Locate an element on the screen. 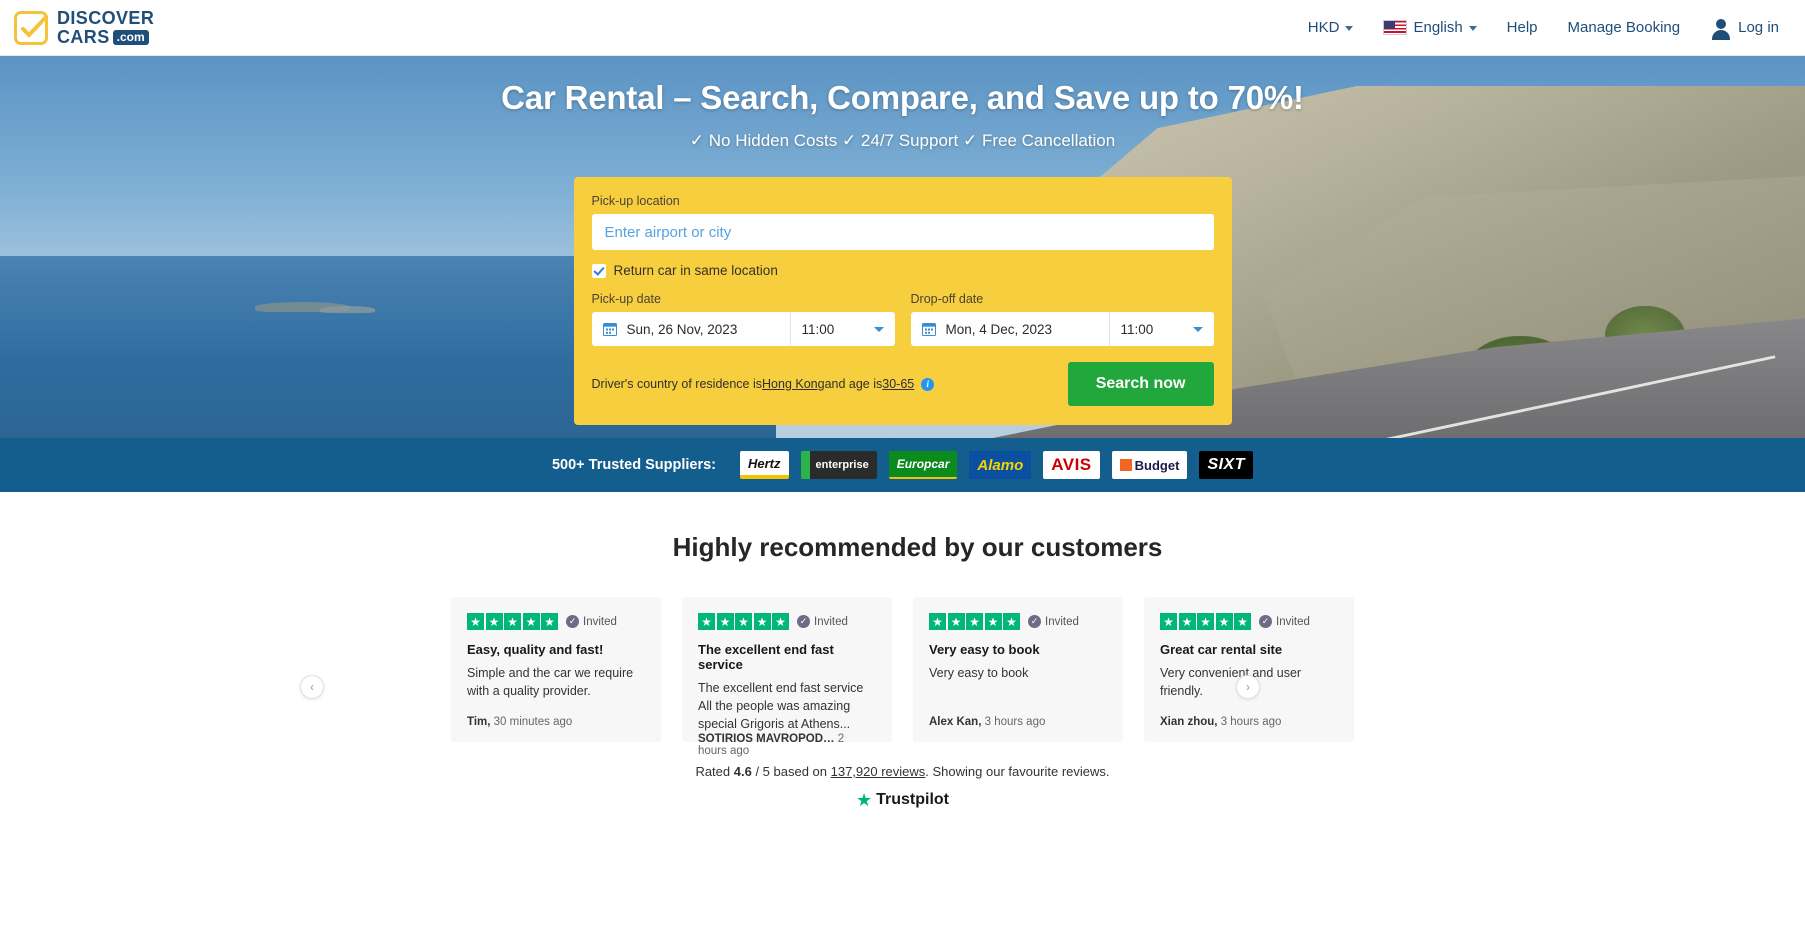  same-location-row: Return car in same location is located at coordinates (902, 270).